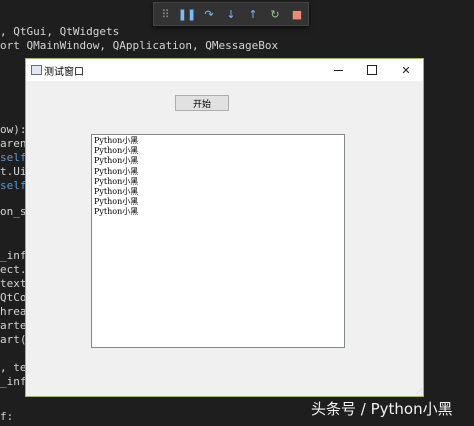 This screenshot has height=426, width=474. What do you see at coordinates (13, 297) in the screenshot?
I see `code-line: QtCo` at bounding box center [13, 297].